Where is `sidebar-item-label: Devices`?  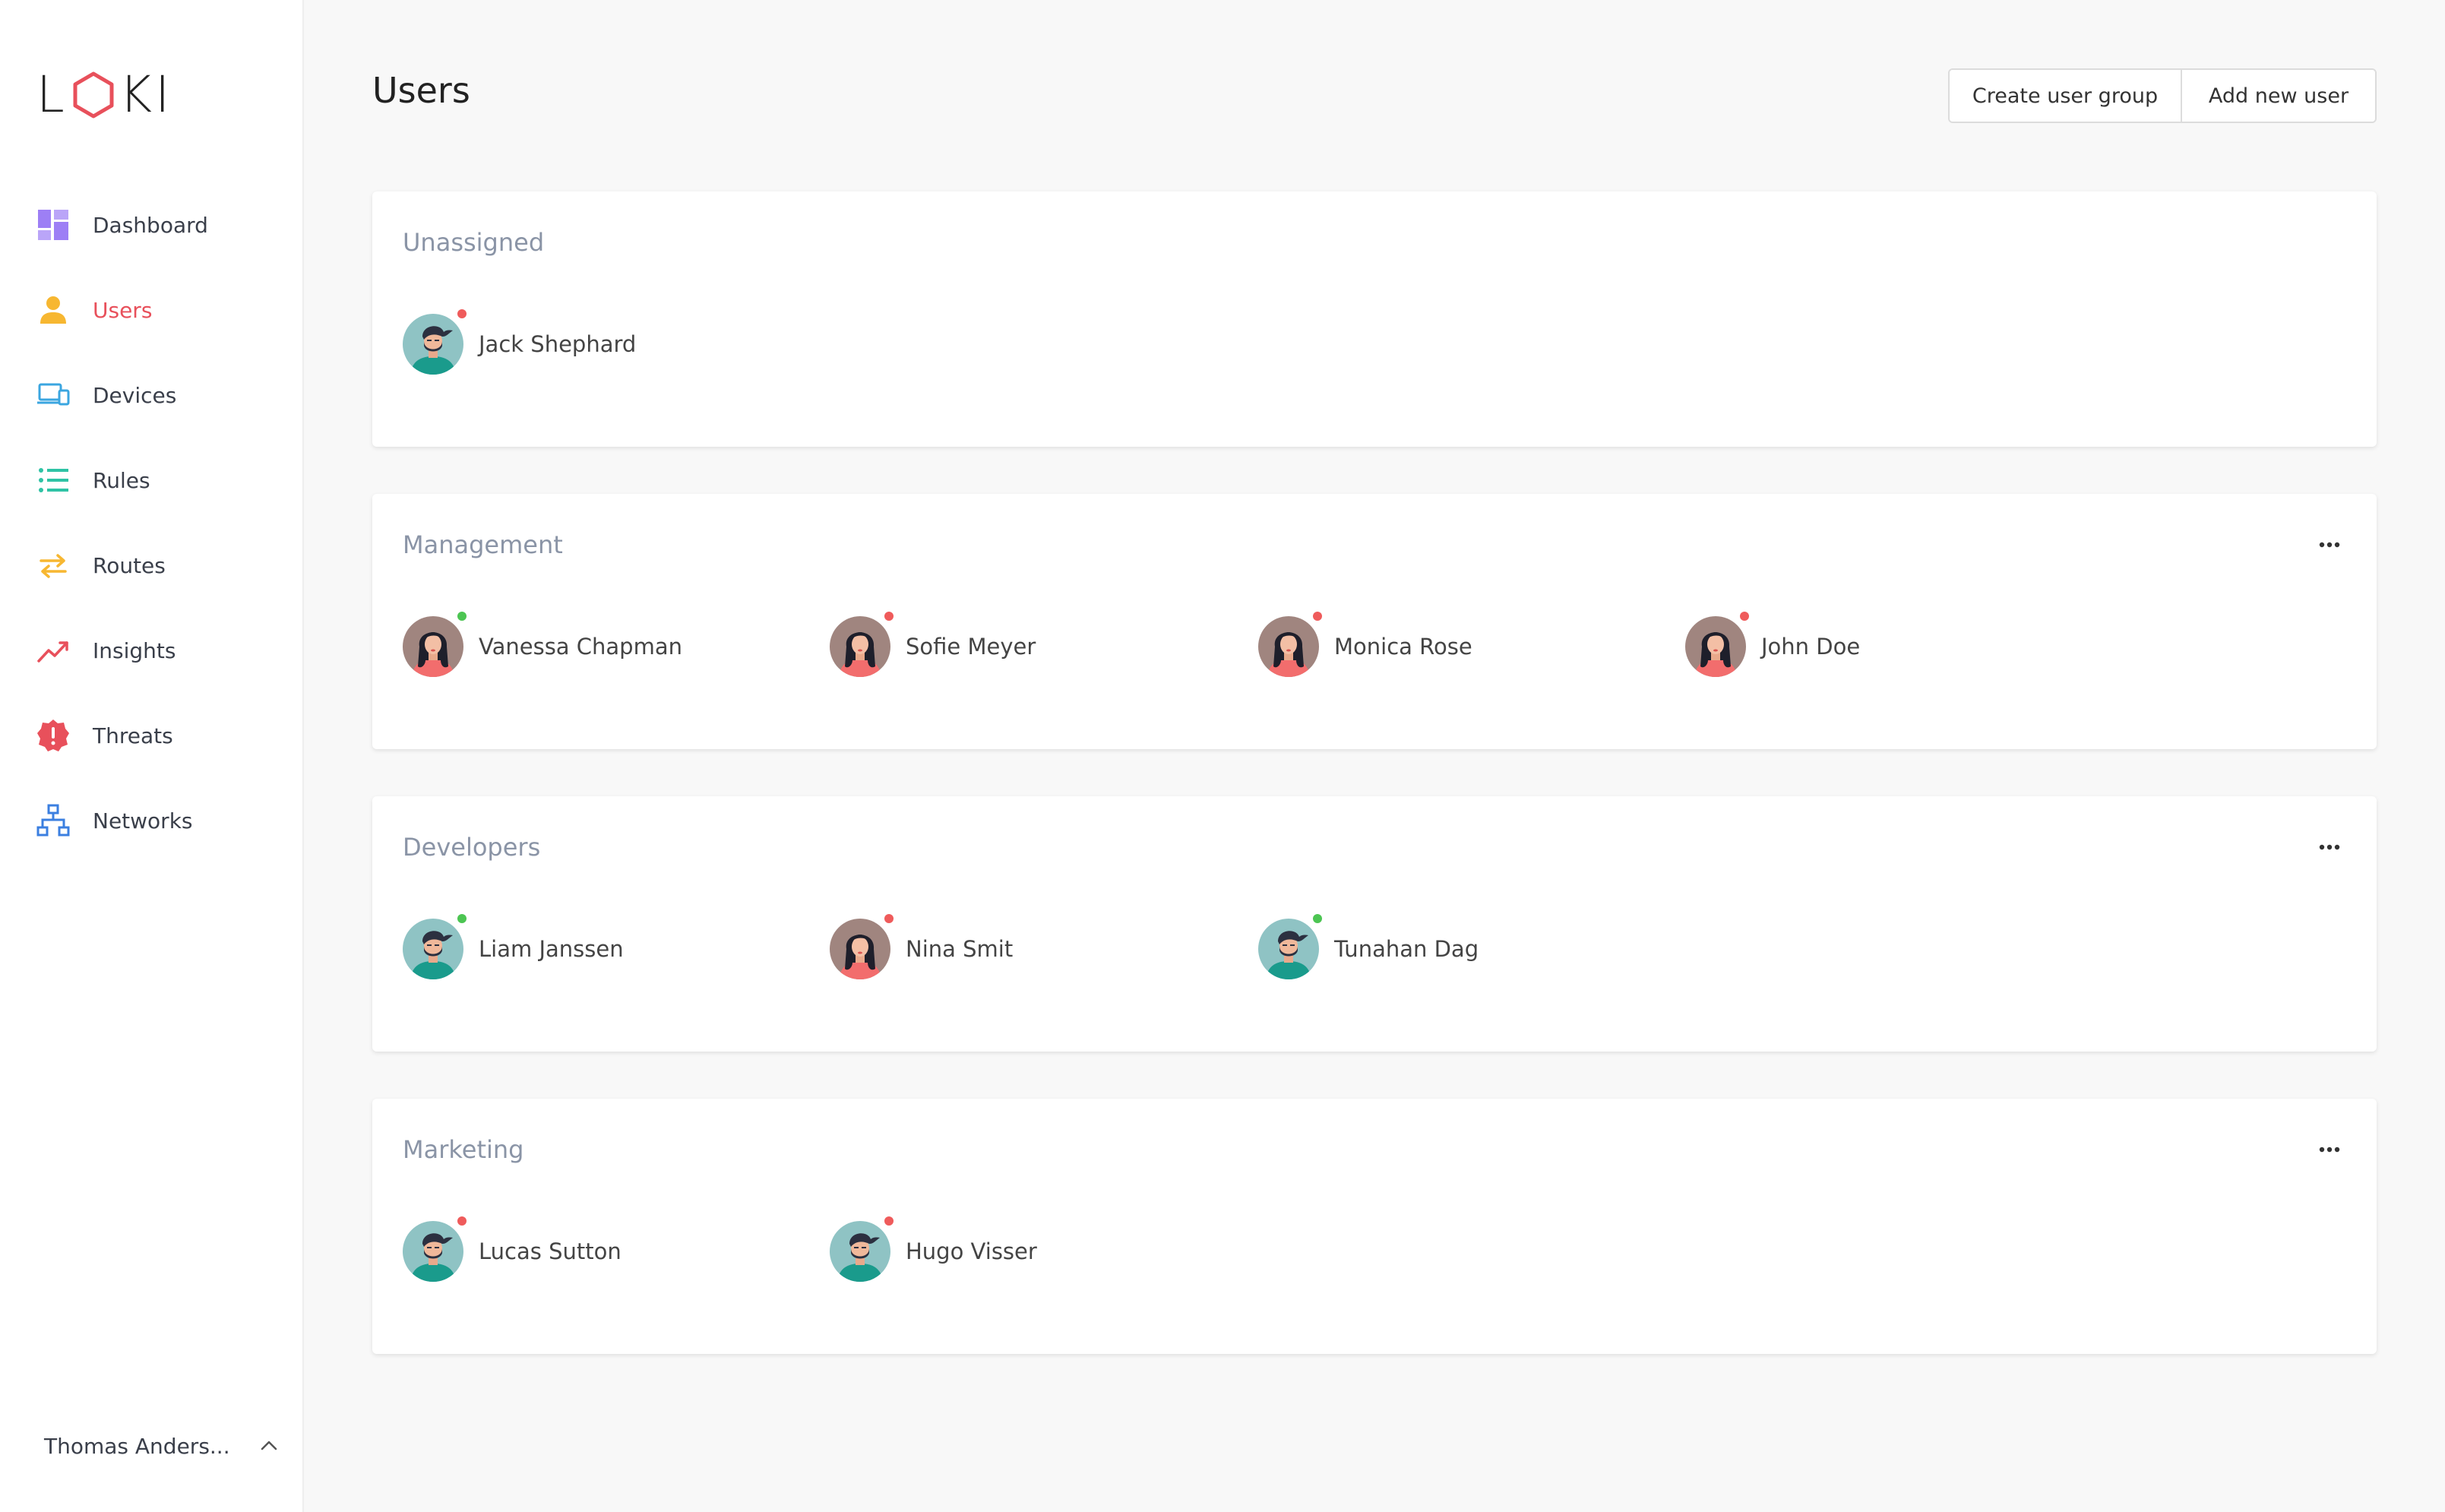
sidebar-item-label: Devices is located at coordinates (135, 395).